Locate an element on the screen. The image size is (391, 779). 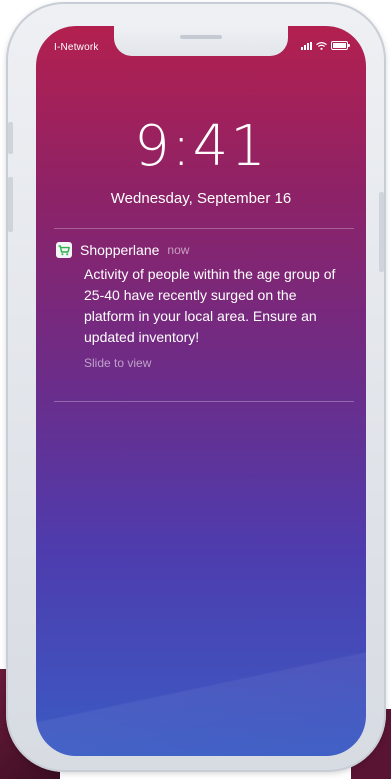
shopping-cart-icon is located at coordinates (64, 250).